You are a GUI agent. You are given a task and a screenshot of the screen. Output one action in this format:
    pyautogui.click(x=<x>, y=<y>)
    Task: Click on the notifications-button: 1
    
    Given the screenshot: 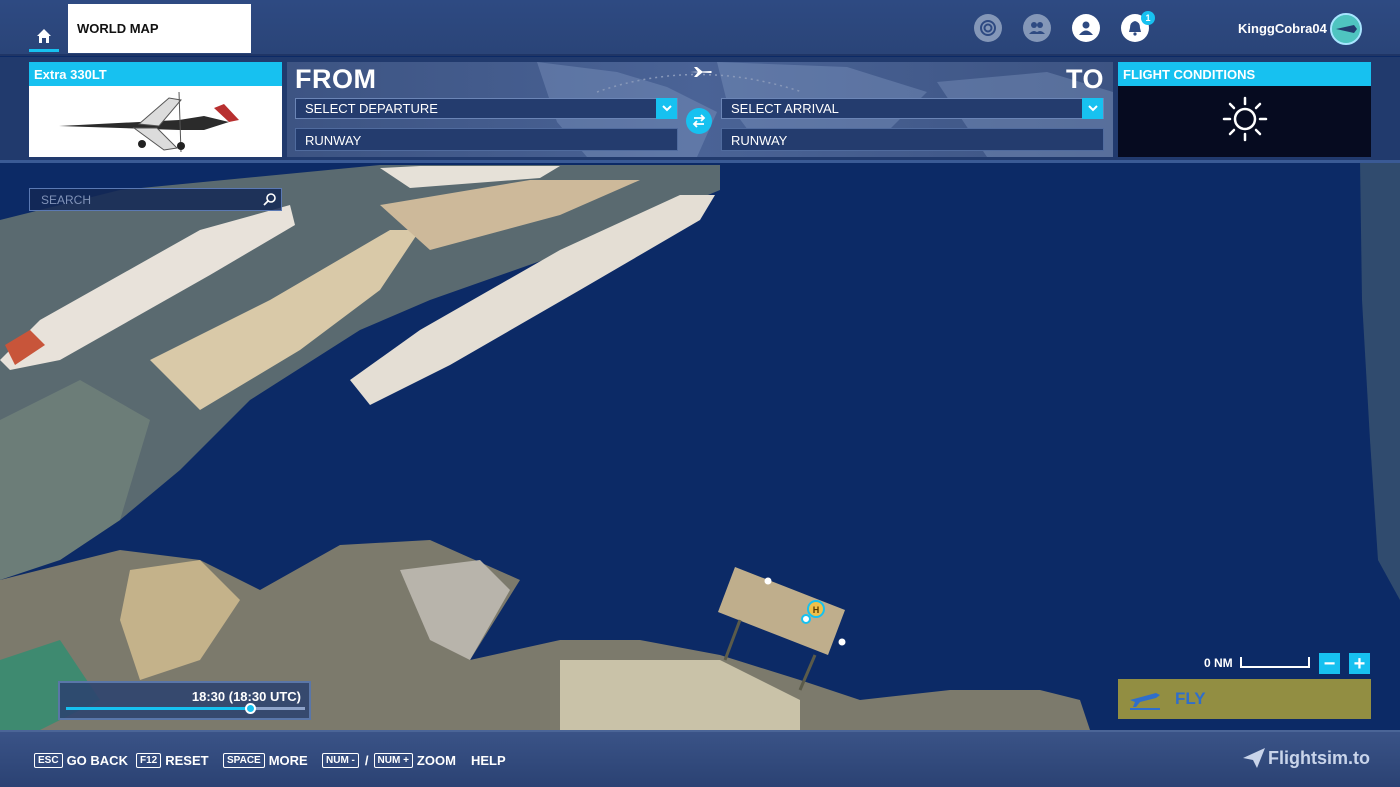 What is the action you would take?
    pyautogui.click(x=1138, y=26)
    